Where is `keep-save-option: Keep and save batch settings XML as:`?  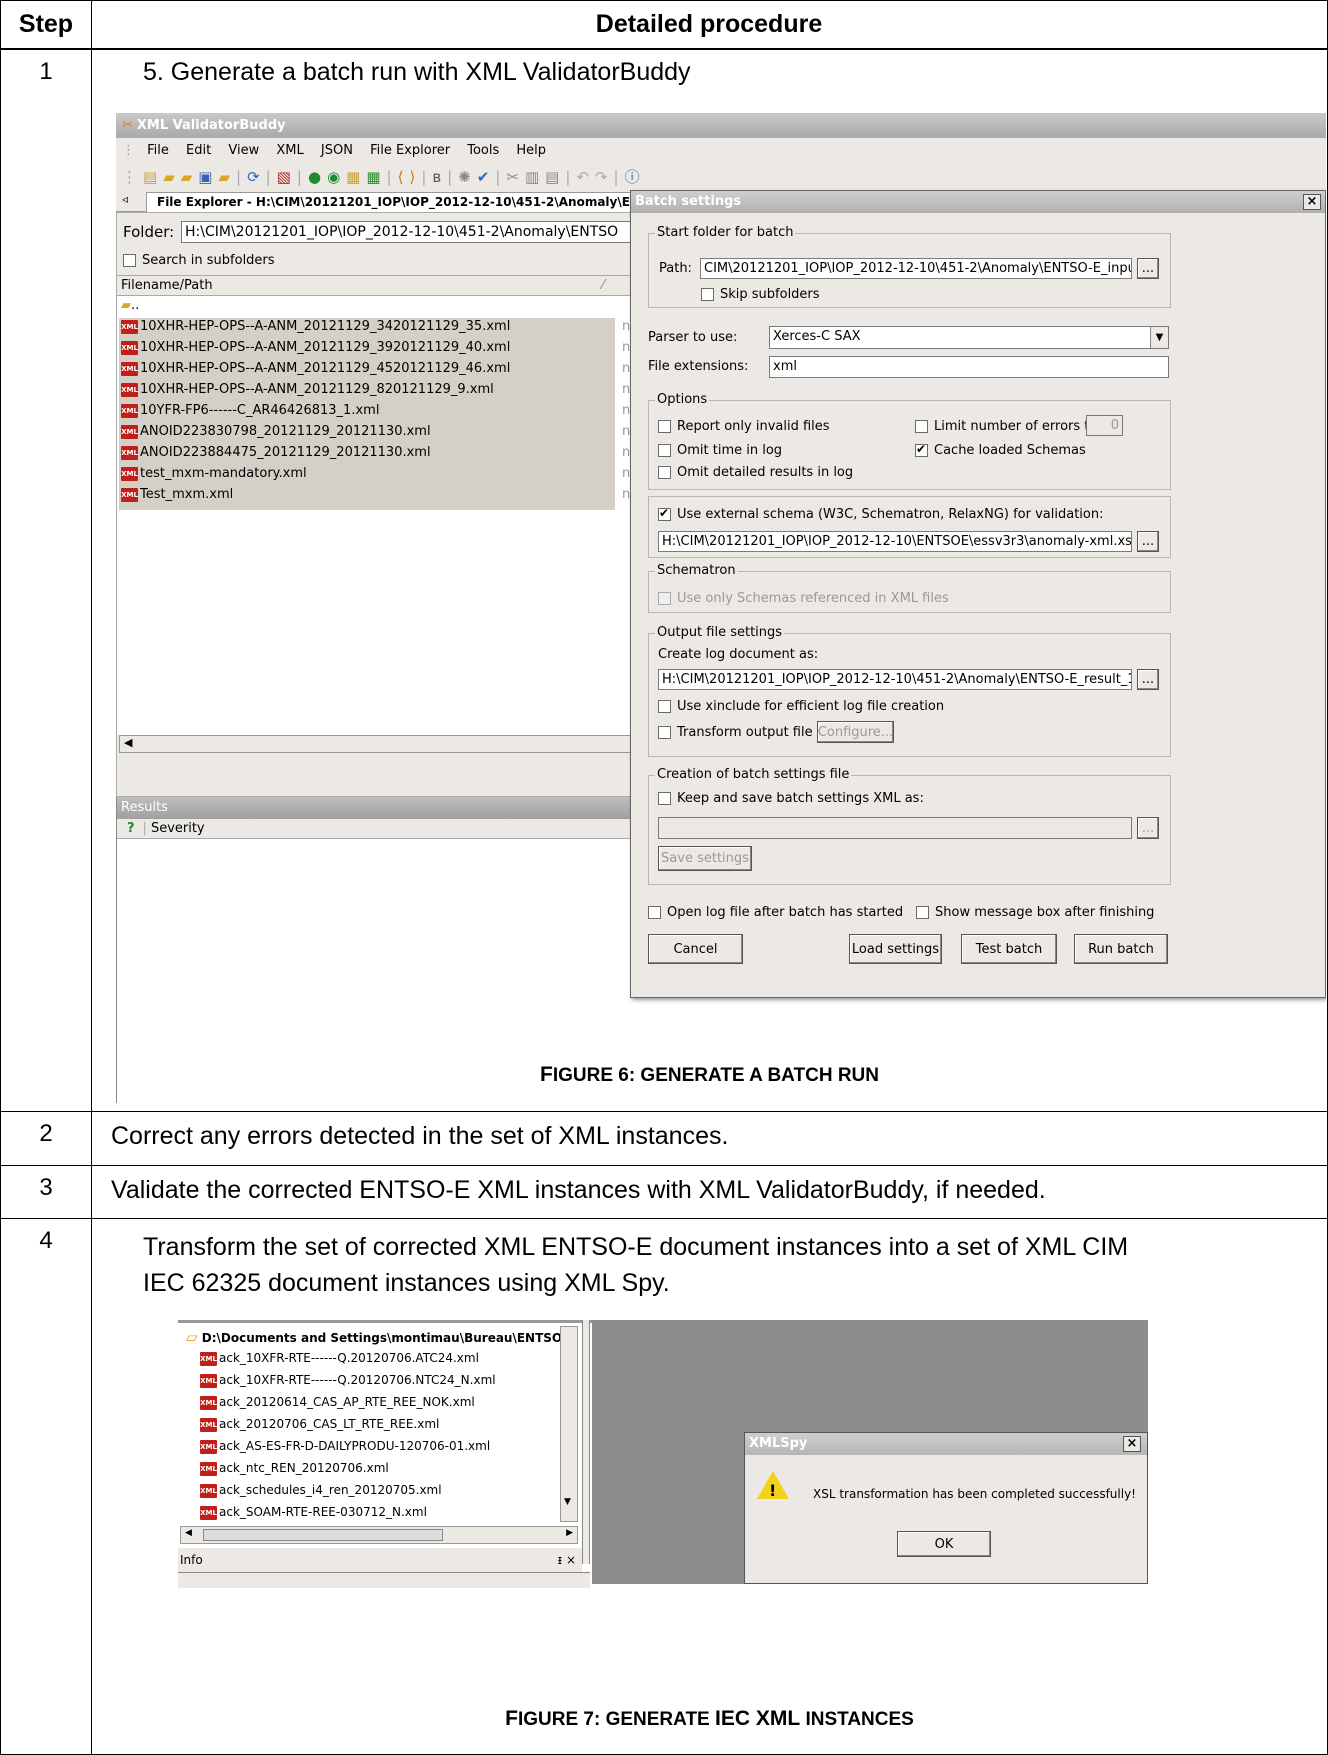
keep-save-option: Keep and save batch settings XML as: is located at coordinates (791, 798).